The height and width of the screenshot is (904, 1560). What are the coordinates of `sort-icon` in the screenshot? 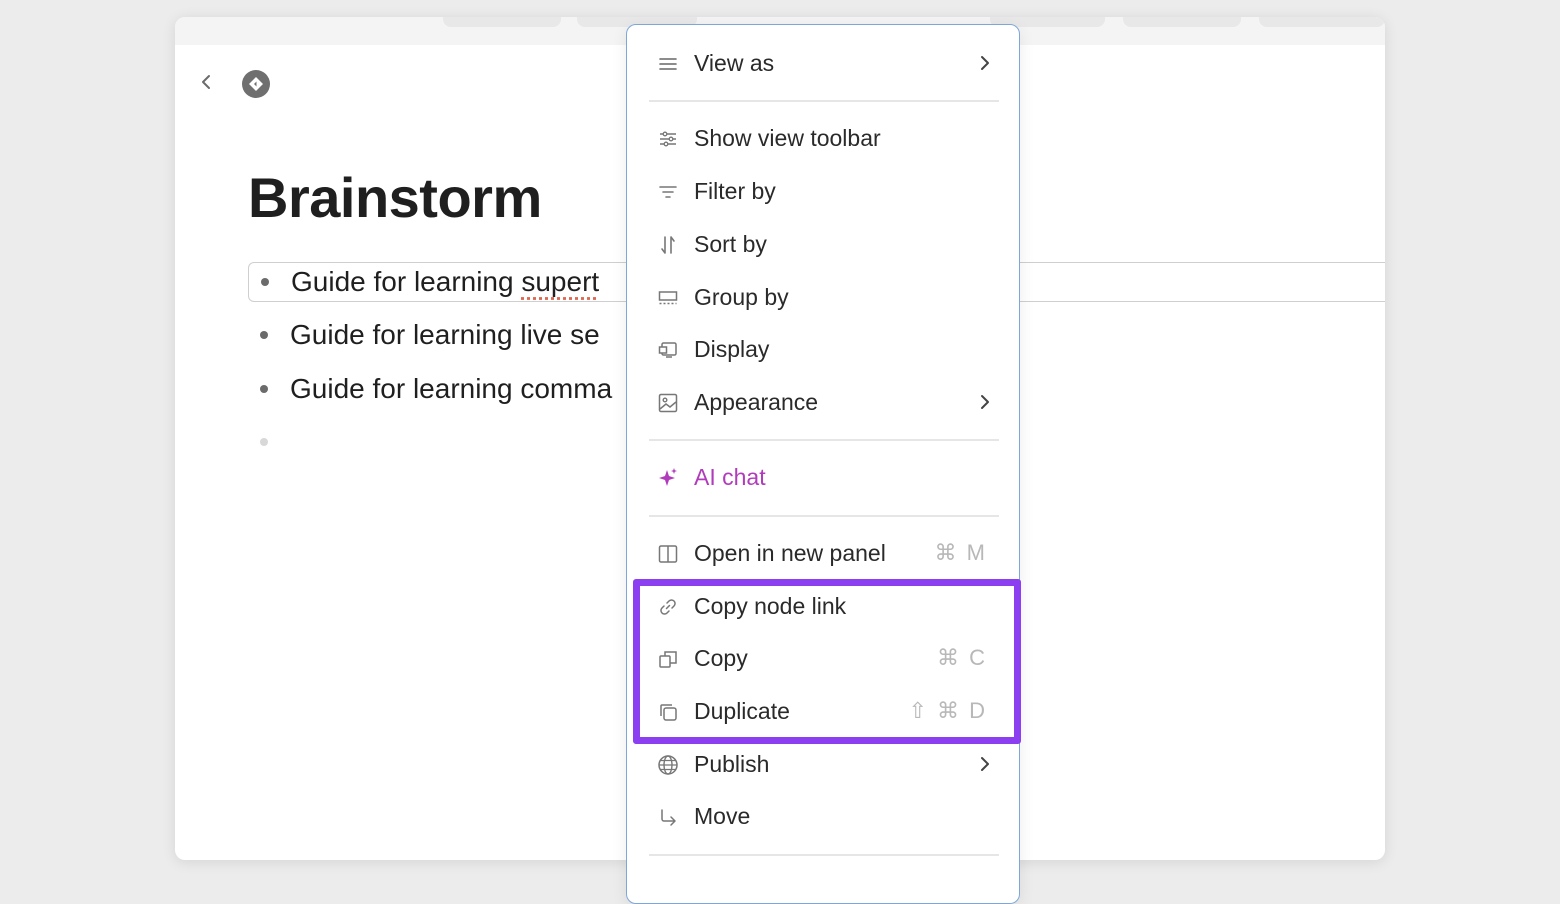 It's located at (668, 245).